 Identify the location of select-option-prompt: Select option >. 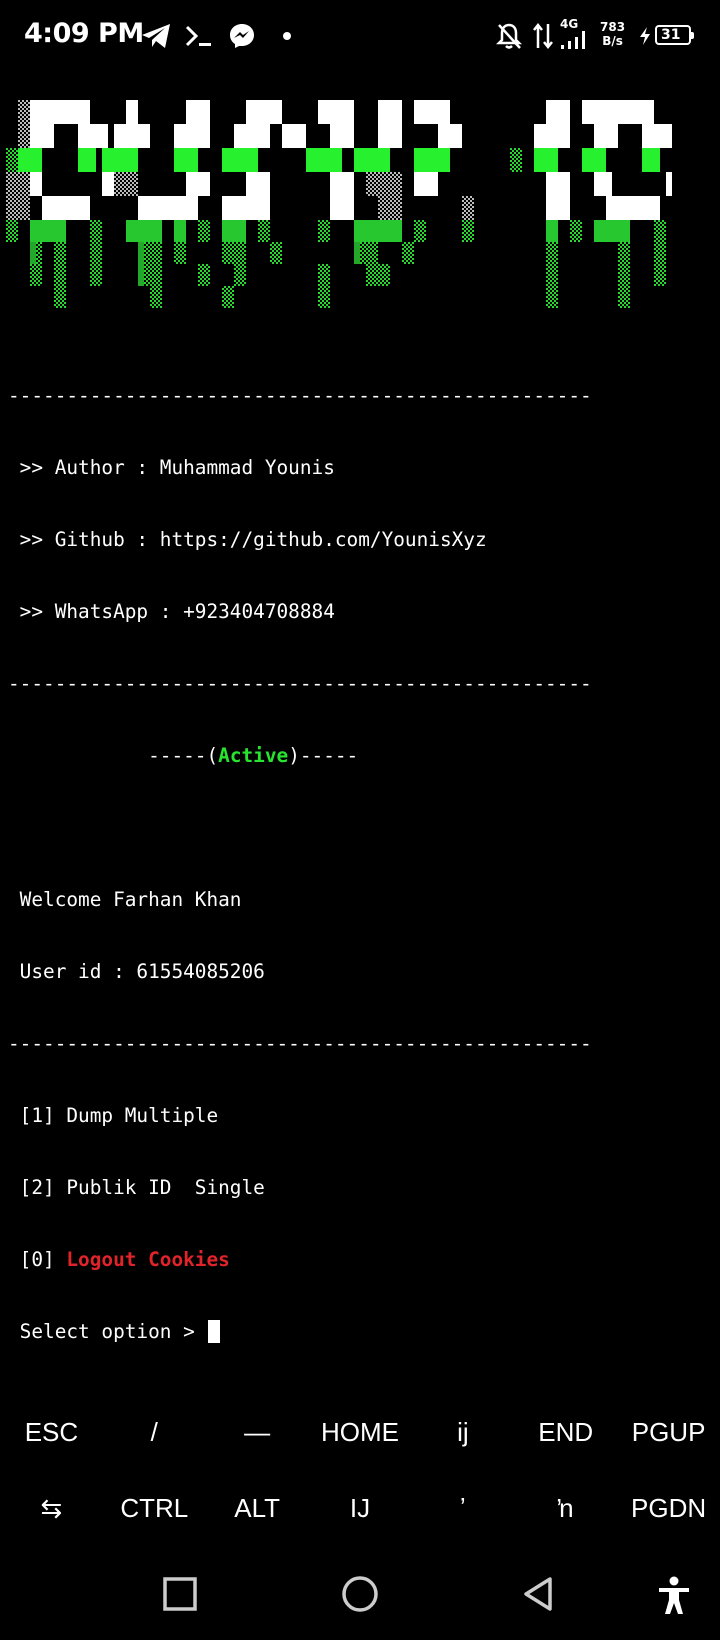
(364, 1332).